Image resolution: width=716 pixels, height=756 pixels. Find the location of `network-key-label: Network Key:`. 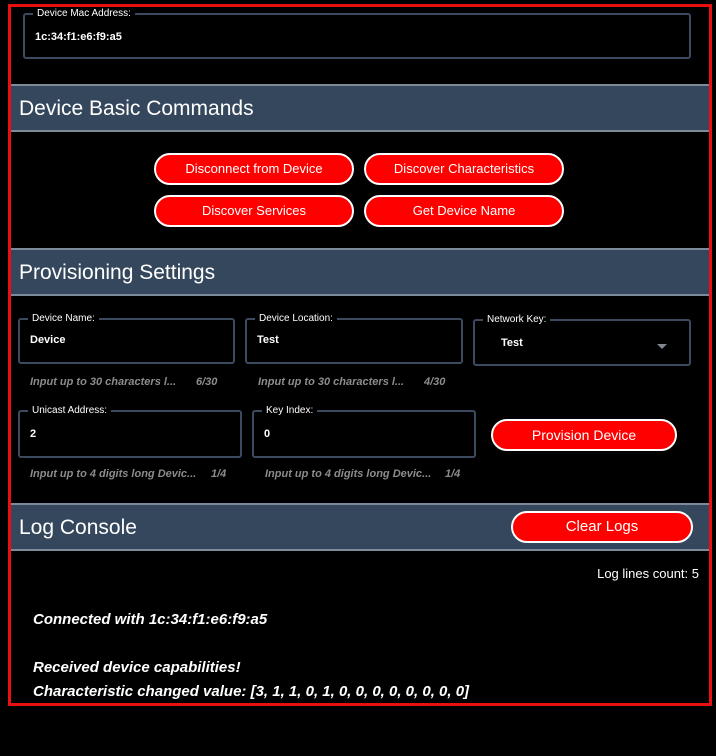

network-key-label: Network Key: is located at coordinates (517, 320).